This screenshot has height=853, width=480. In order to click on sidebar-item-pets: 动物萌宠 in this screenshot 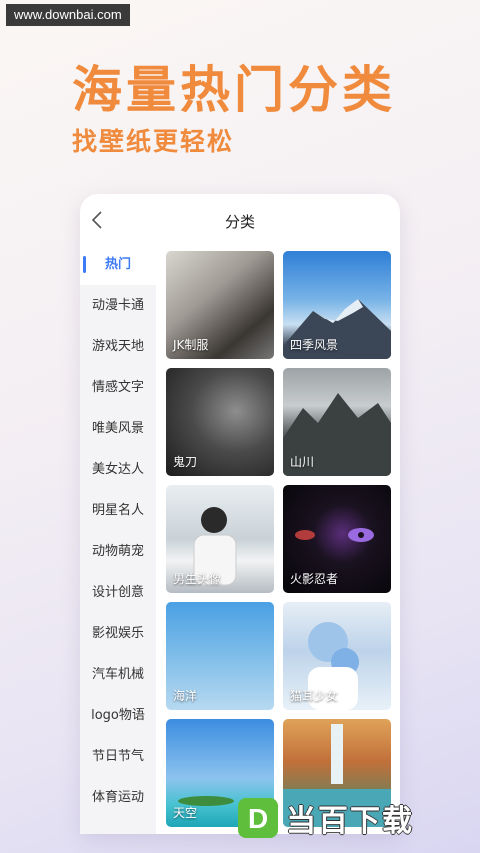, I will do `click(118, 551)`.